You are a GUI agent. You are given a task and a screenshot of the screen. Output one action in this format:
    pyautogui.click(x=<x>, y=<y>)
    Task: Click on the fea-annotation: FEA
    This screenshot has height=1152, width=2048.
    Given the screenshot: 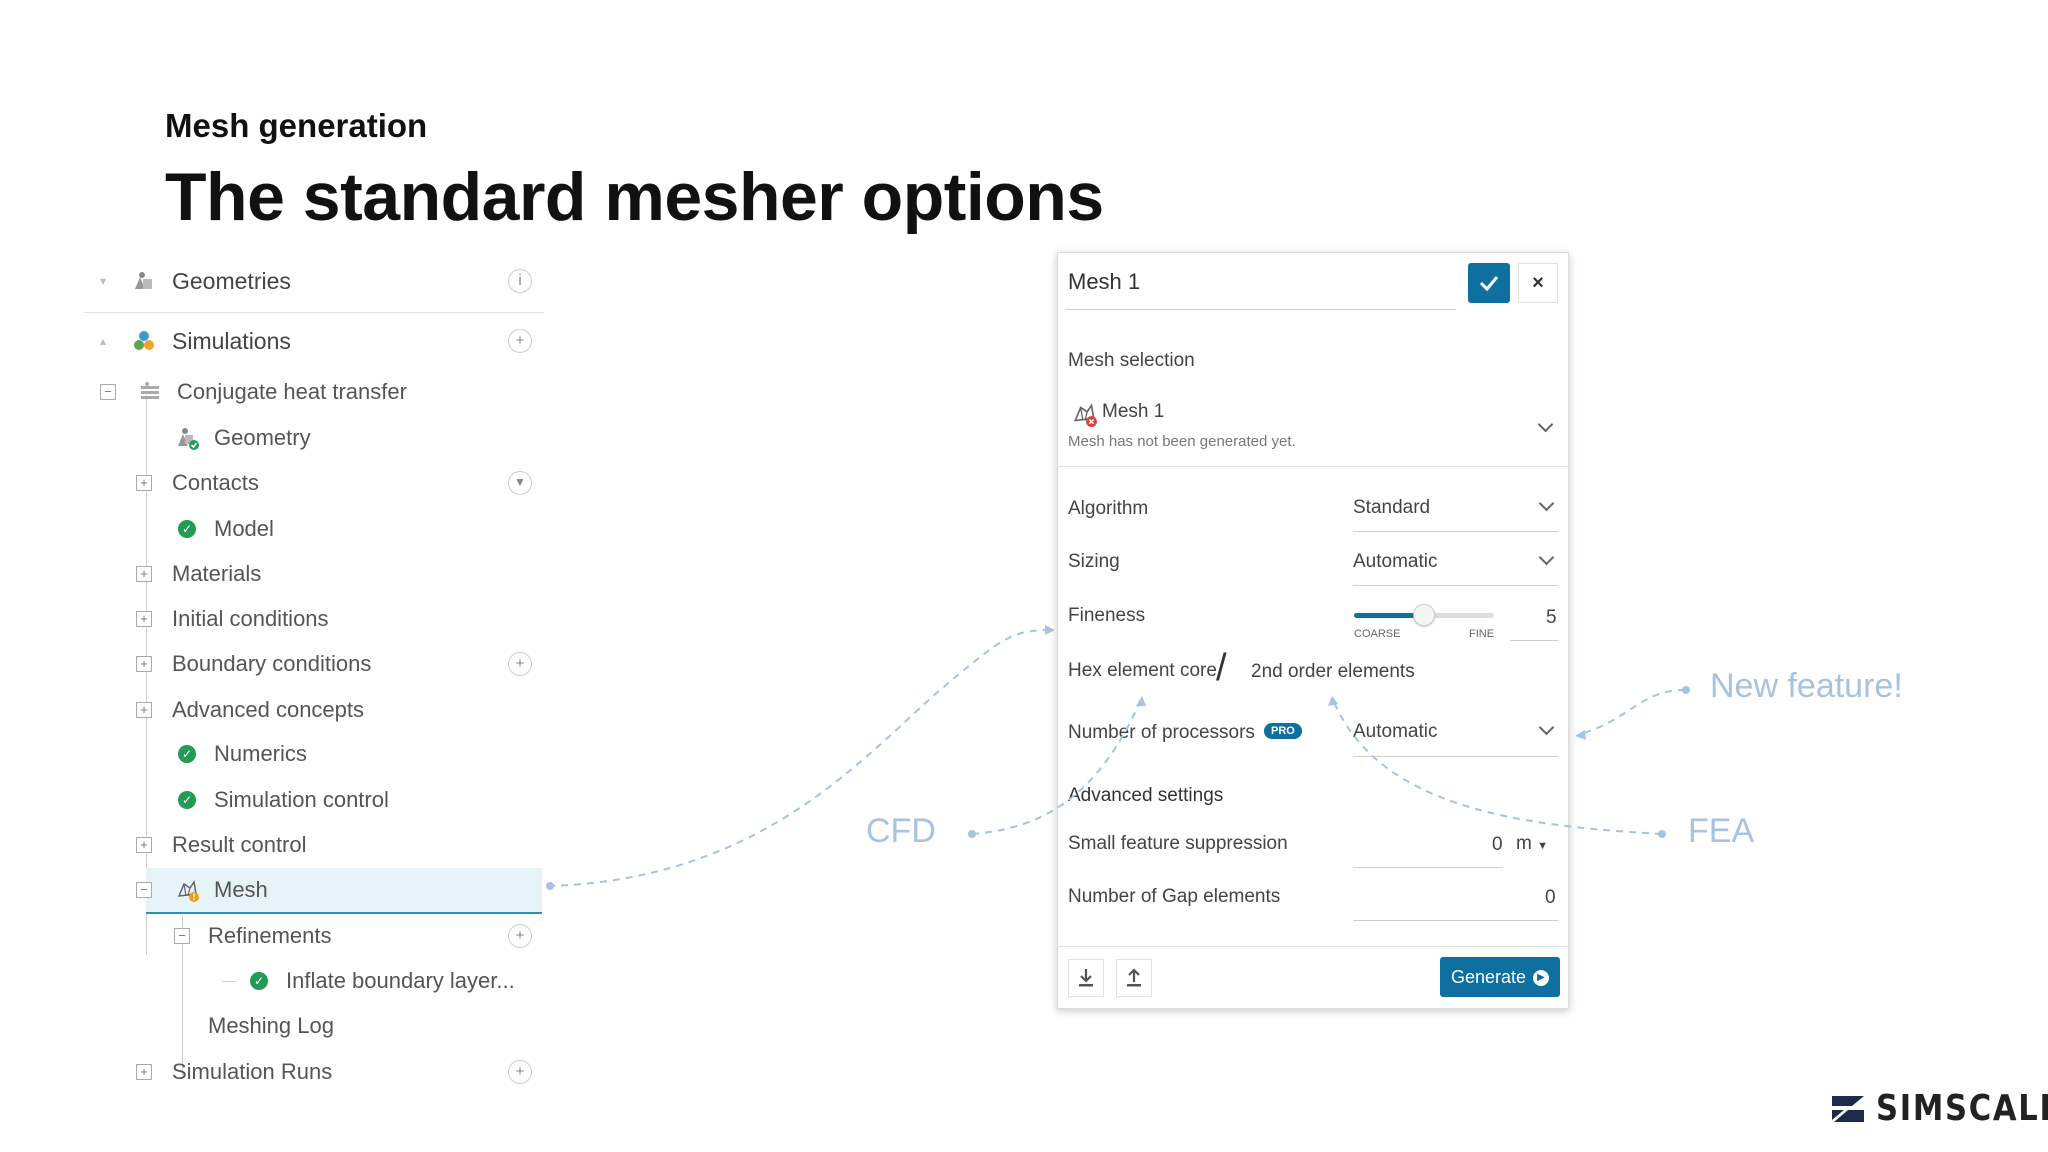 What is the action you would take?
    pyautogui.click(x=1721, y=831)
    